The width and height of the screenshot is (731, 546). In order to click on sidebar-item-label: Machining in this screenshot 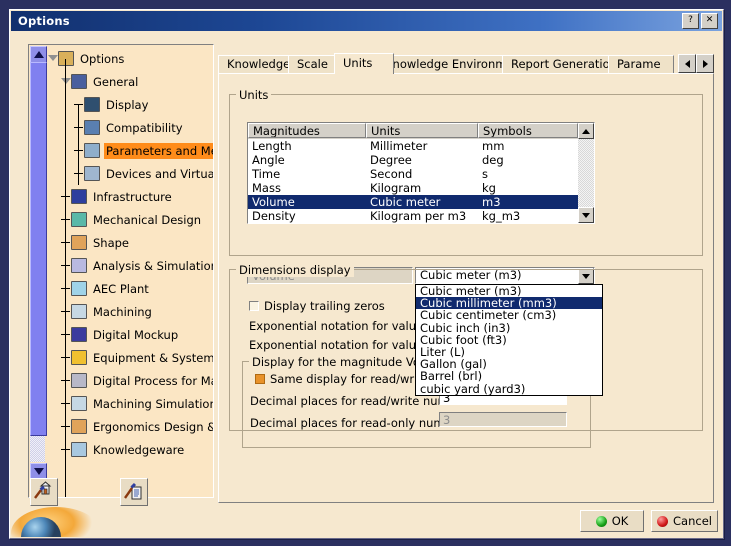, I will do `click(122, 311)`.